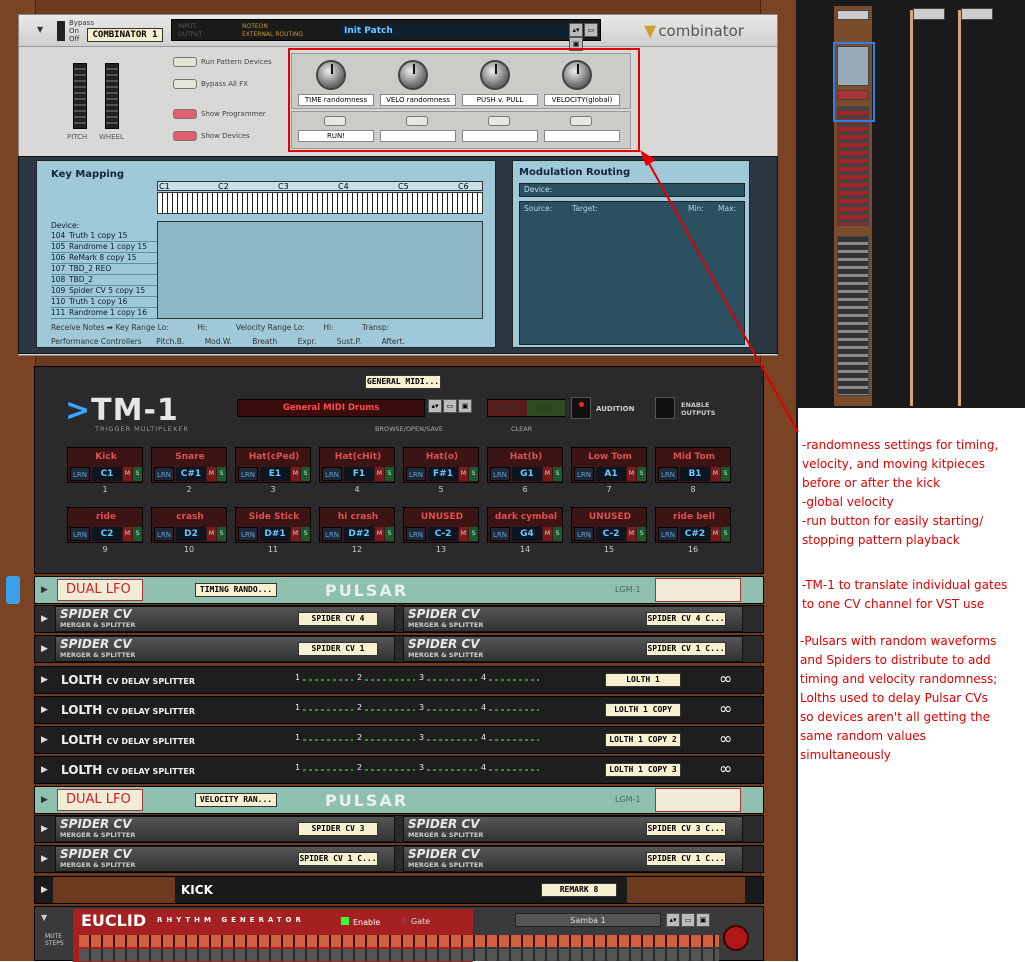  What do you see at coordinates (273, 465) in the screenshot?
I see `tm1-pad: Hat(cPed) LRN E1 M S` at bounding box center [273, 465].